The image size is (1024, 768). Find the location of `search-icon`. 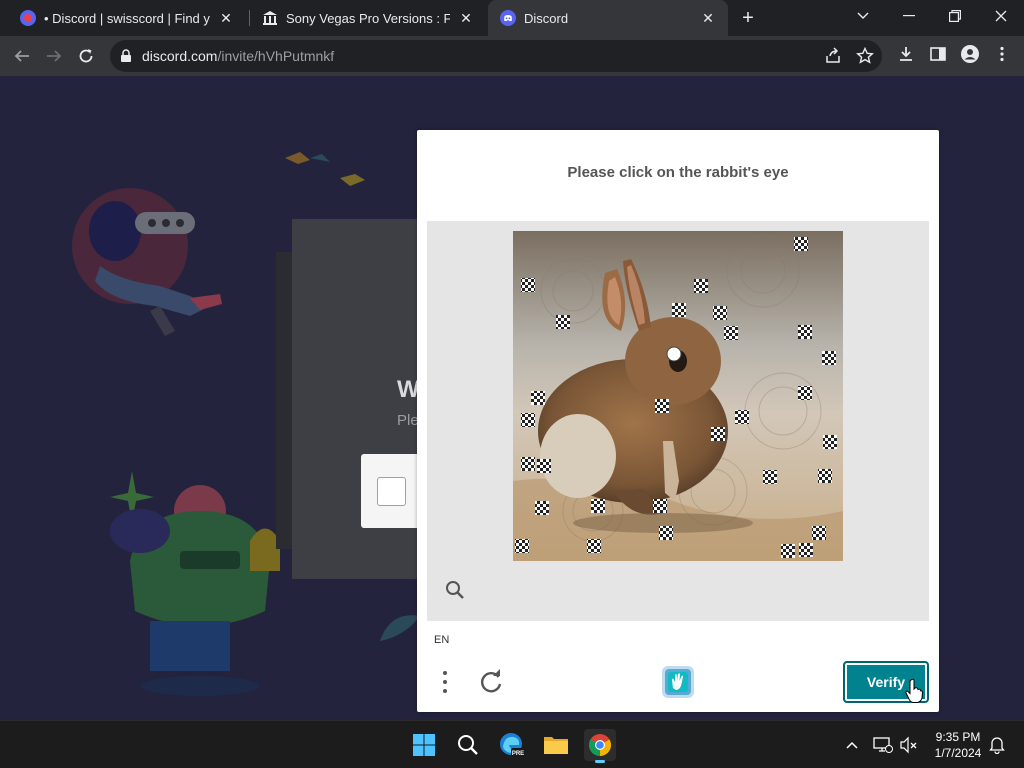

search-icon is located at coordinates (468, 745).